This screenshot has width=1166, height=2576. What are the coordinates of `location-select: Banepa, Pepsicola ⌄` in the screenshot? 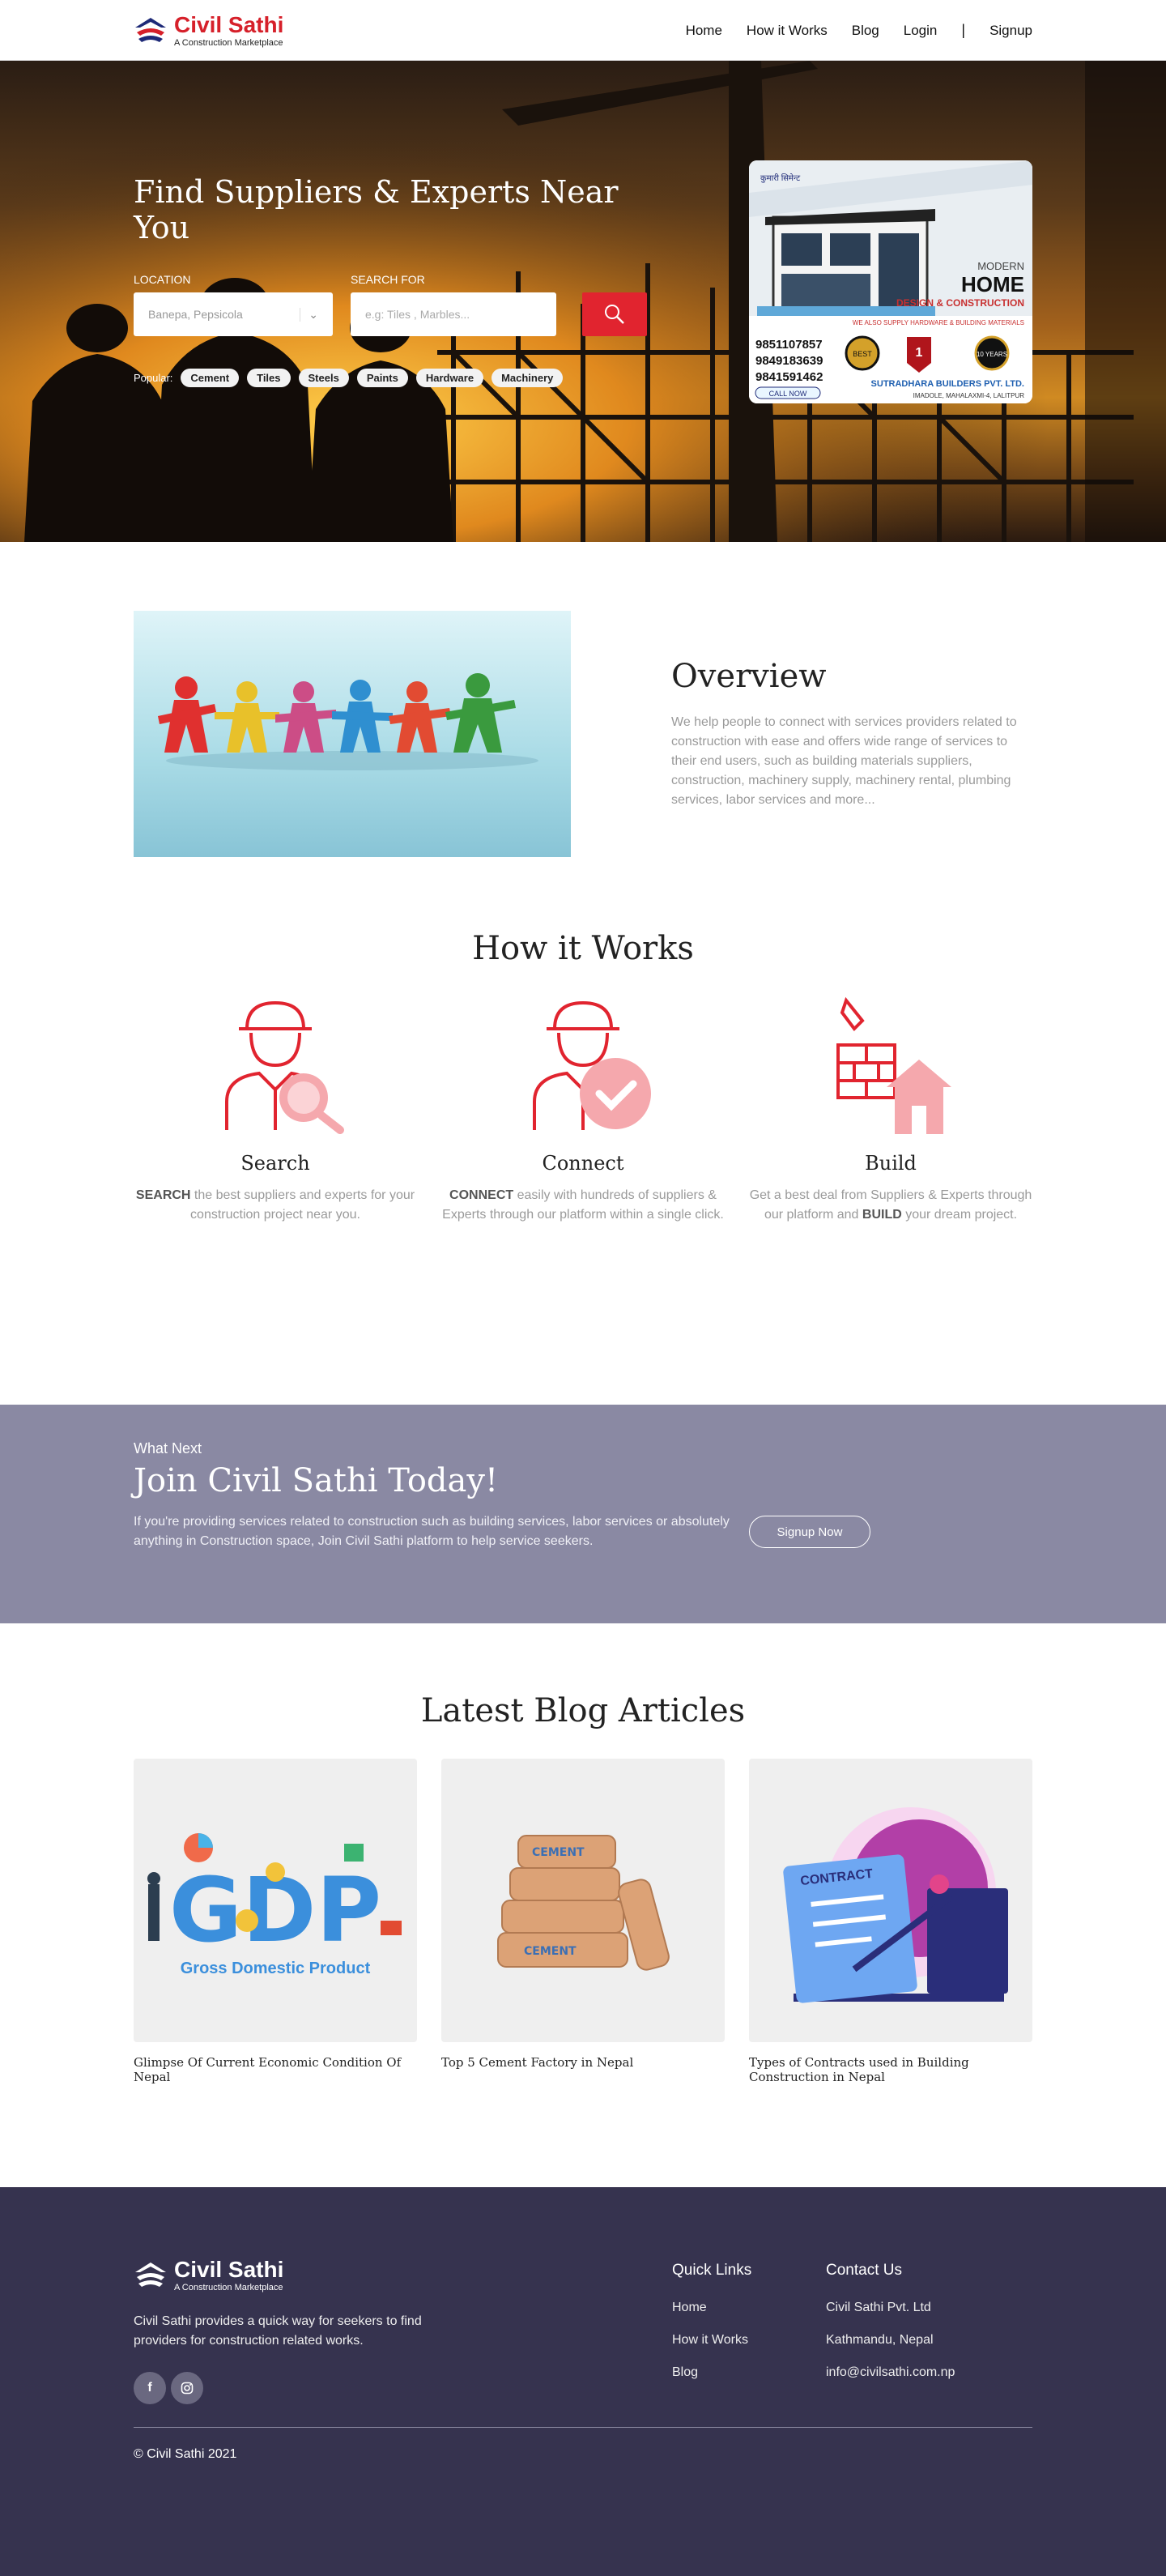 It's located at (233, 314).